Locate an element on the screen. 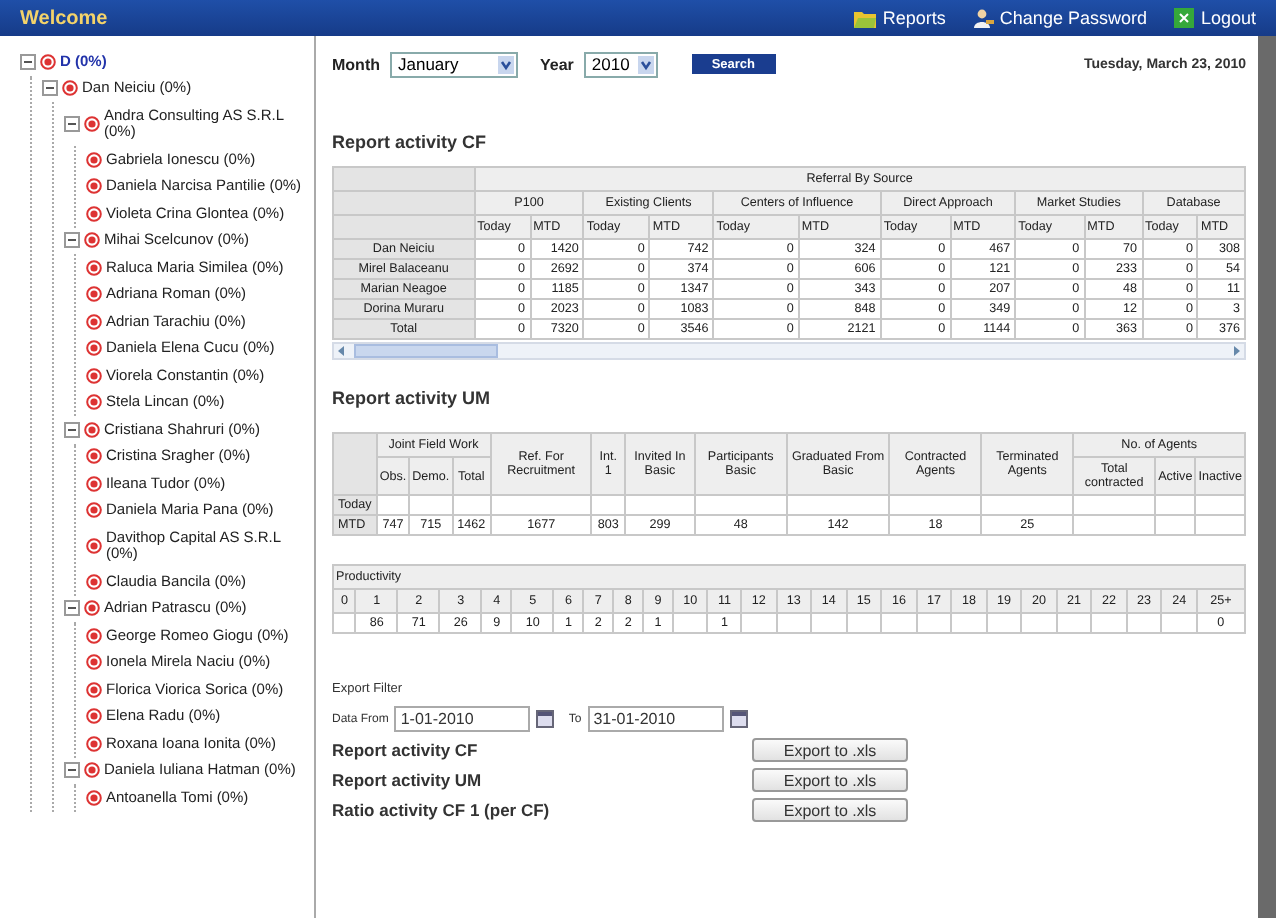 This screenshot has width=1276, height=918. date-field: 31-01-2010 is located at coordinates (655, 719).